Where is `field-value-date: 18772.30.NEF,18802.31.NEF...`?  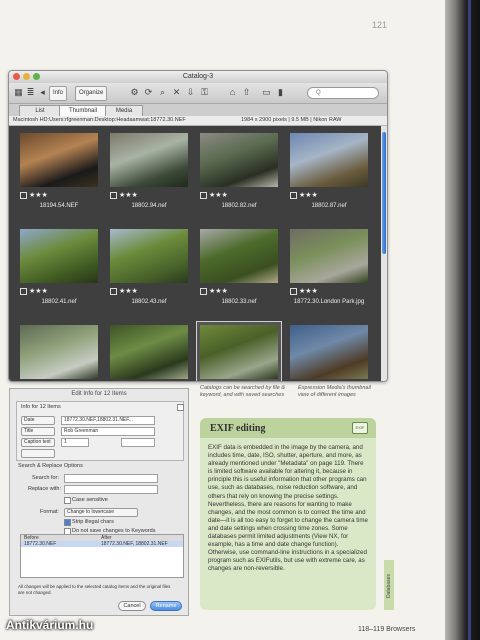 field-value-date: 18772.30.NEF,18802.31.NEF... is located at coordinates (108, 420).